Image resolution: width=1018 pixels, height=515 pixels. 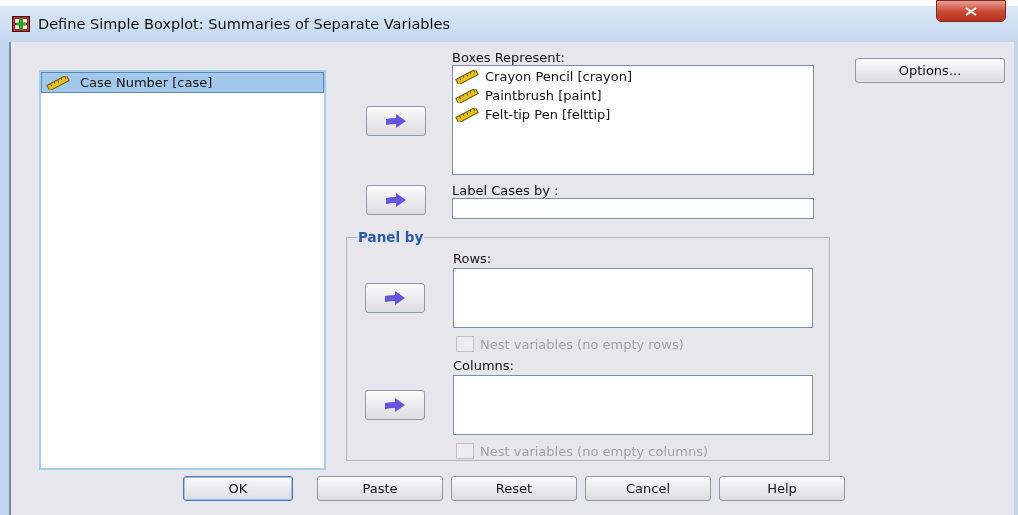 What do you see at coordinates (633, 76) in the screenshot?
I see `variable-item: Crayon Pencil [crayon]` at bounding box center [633, 76].